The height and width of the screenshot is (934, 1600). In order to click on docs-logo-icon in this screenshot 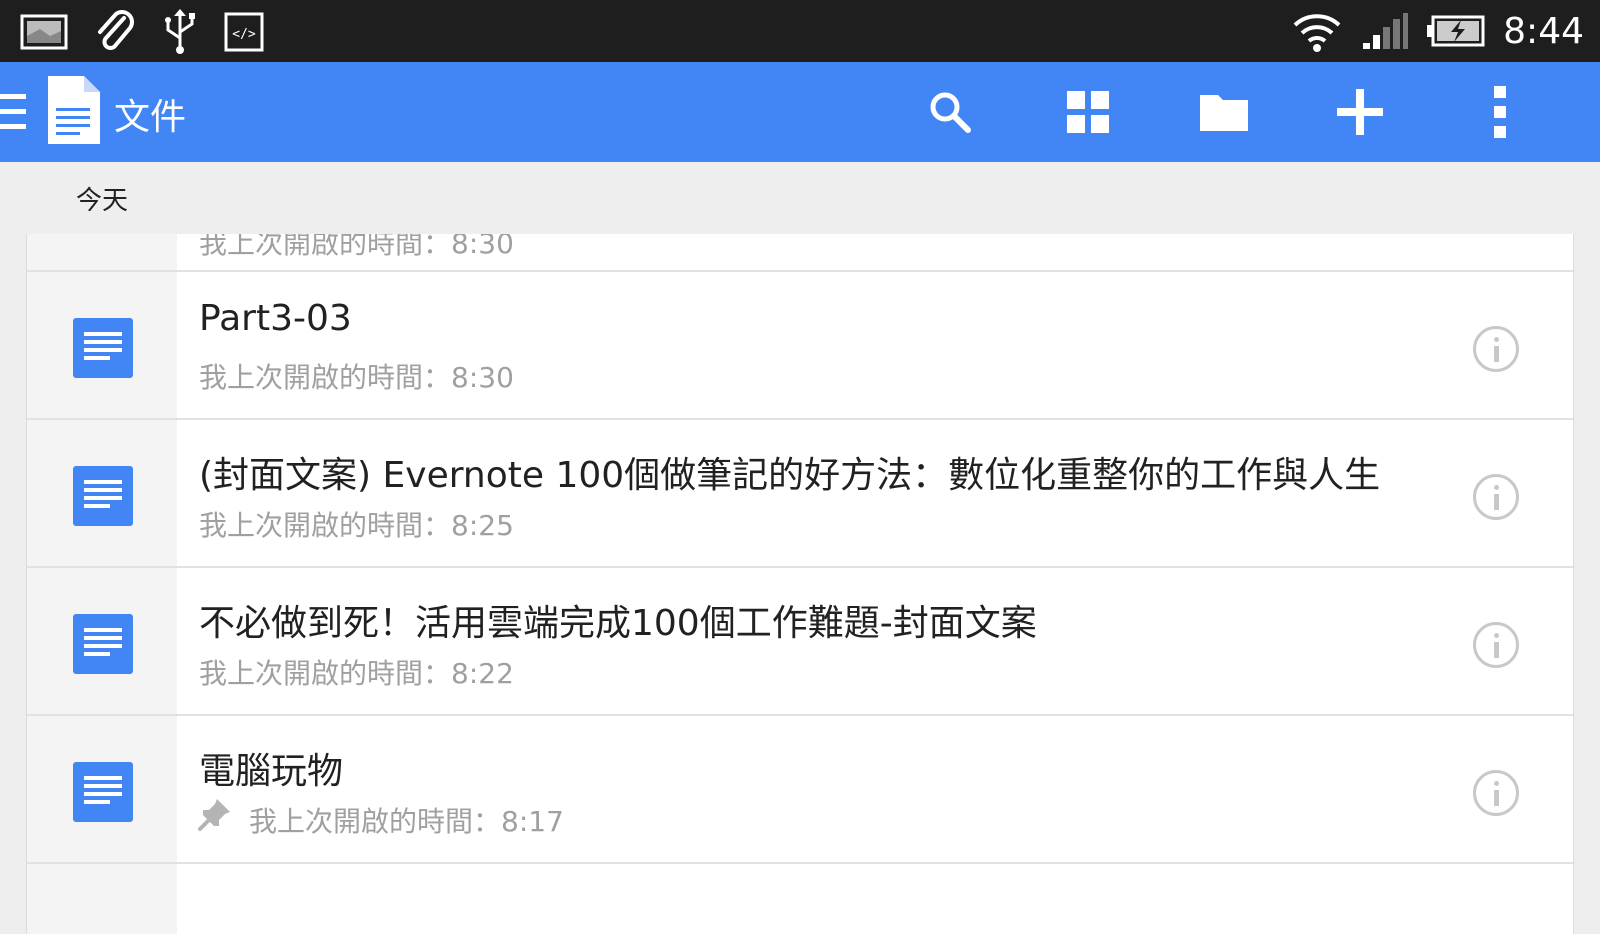, I will do `click(74, 110)`.